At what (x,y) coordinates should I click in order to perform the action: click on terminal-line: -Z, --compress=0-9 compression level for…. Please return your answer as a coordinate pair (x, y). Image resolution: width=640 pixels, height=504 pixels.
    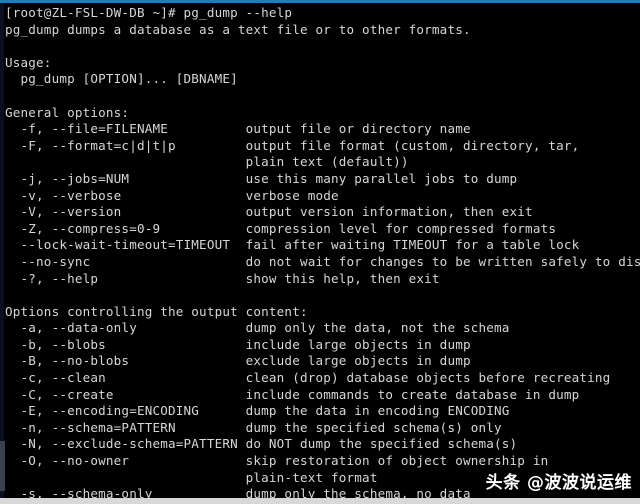
    Looking at the image, I should click on (281, 228).